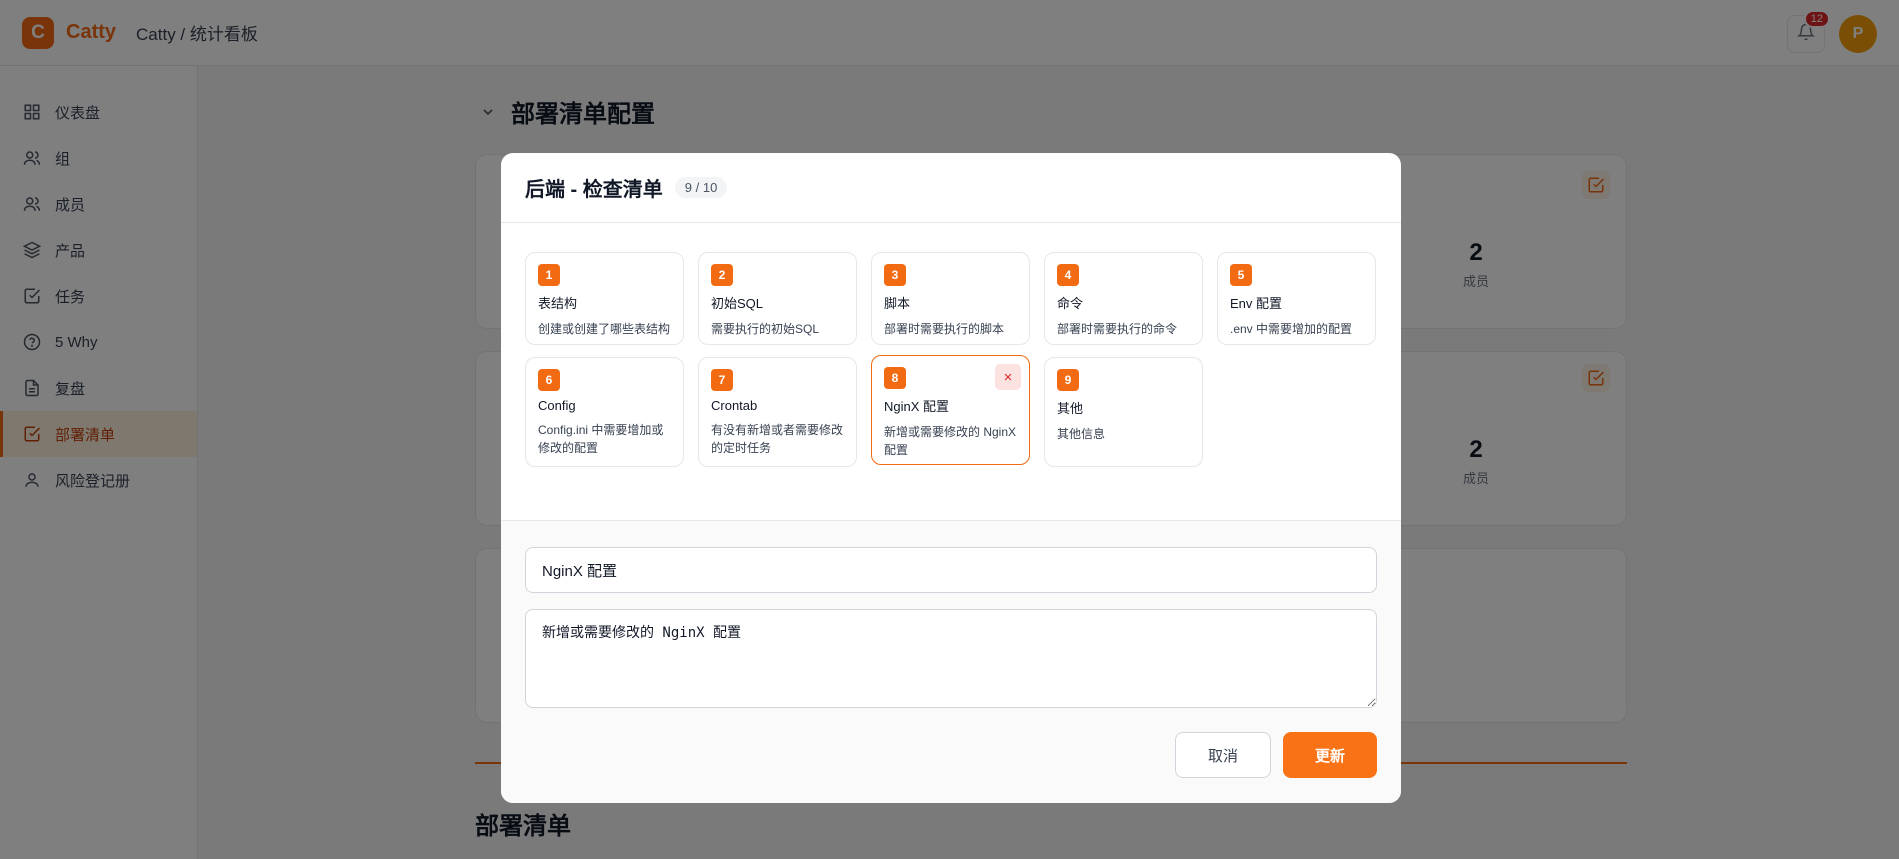 This screenshot has width=1899, height=859. What do you see at coordinates (1081, 434) in the screenshot?
I see `item-description: 其他信息` at bounding box center [1081, 434].